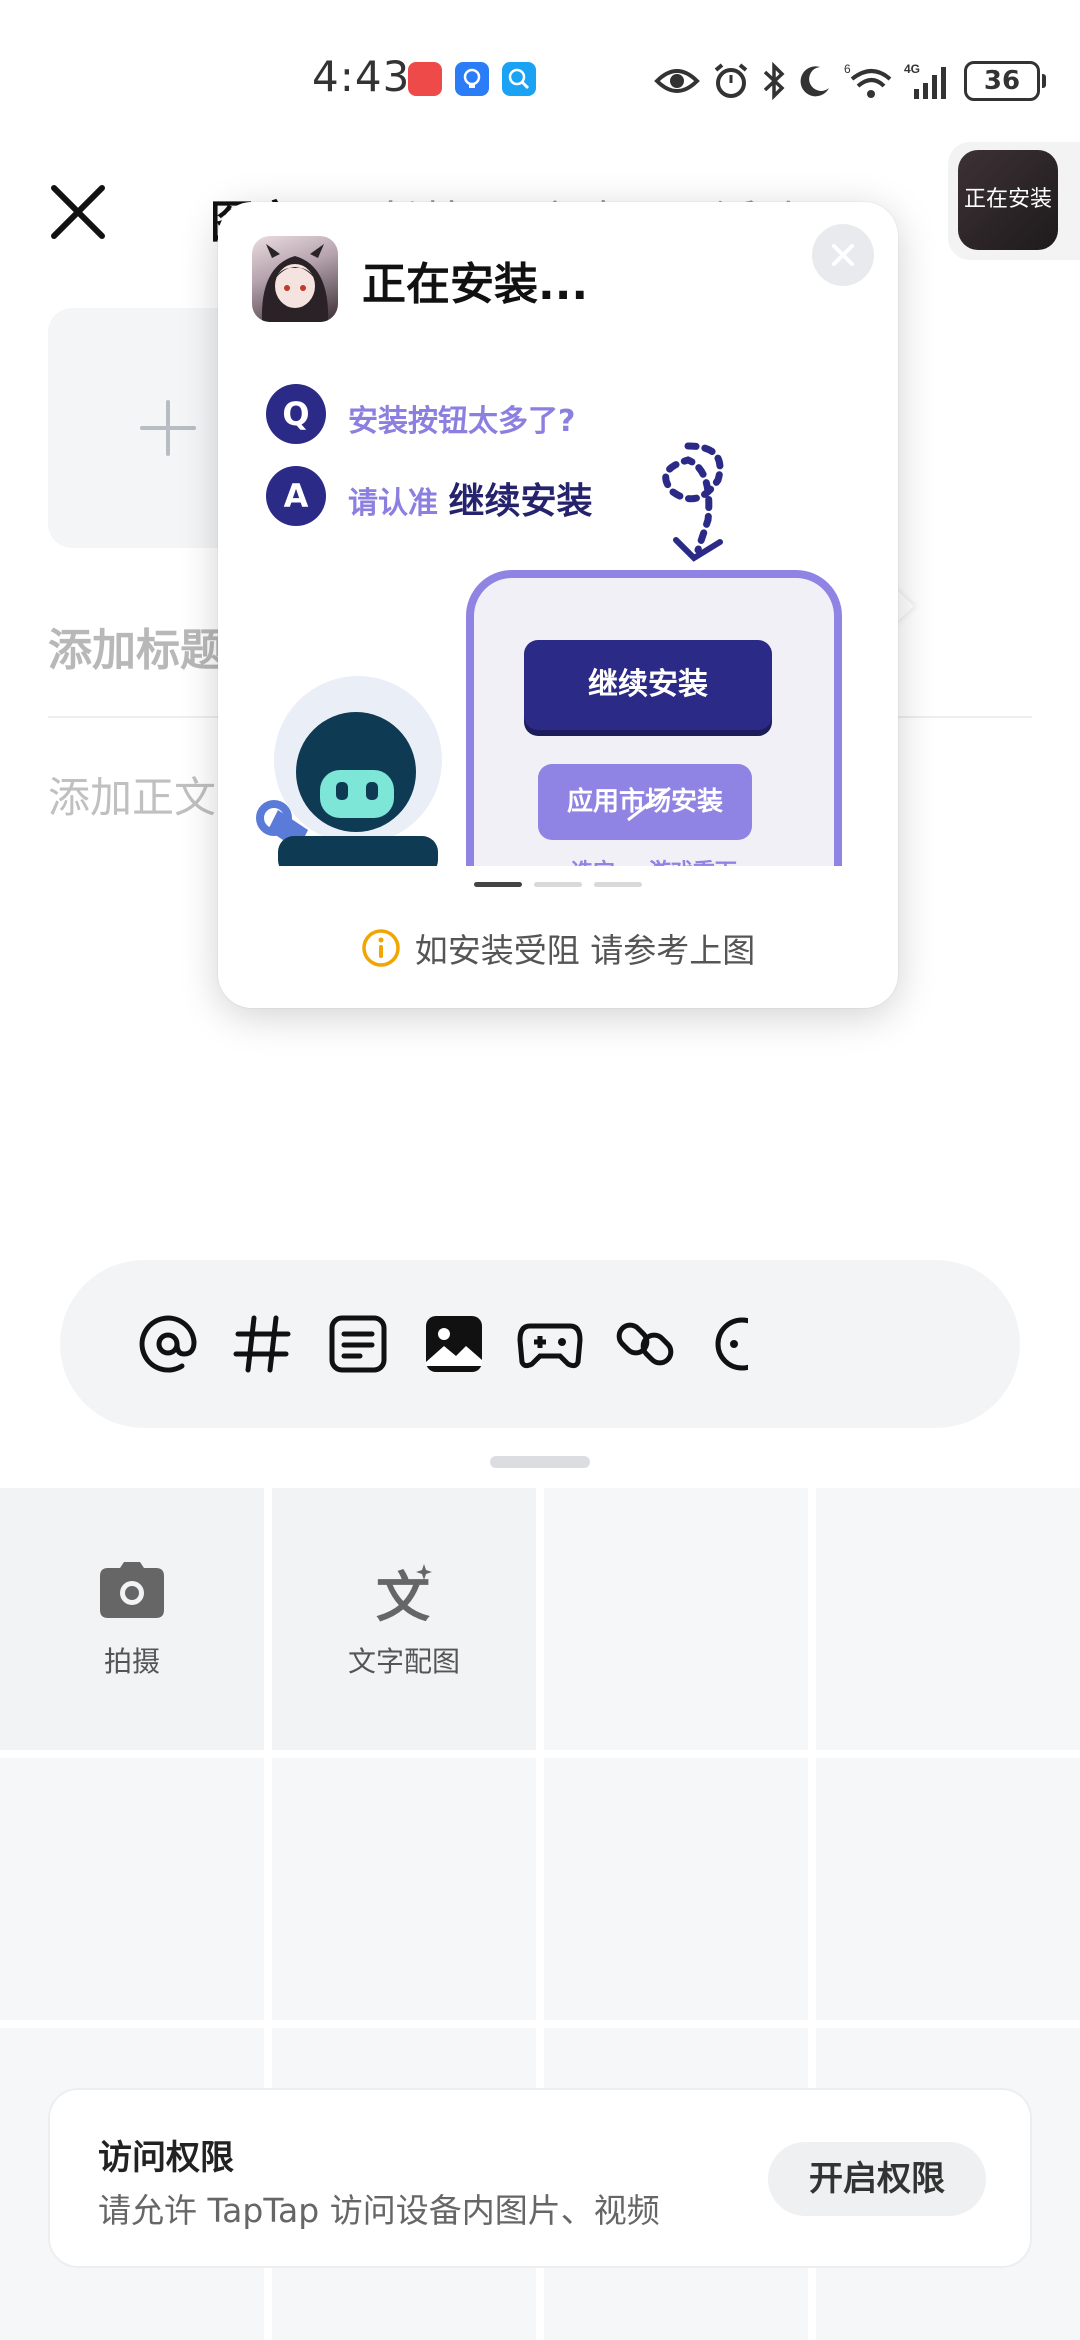 This screenshot has height=2340, width=1080. Describe the element at coordinates (925, 80) in the screenshot. I see `signal-icon: 4G` at that location.